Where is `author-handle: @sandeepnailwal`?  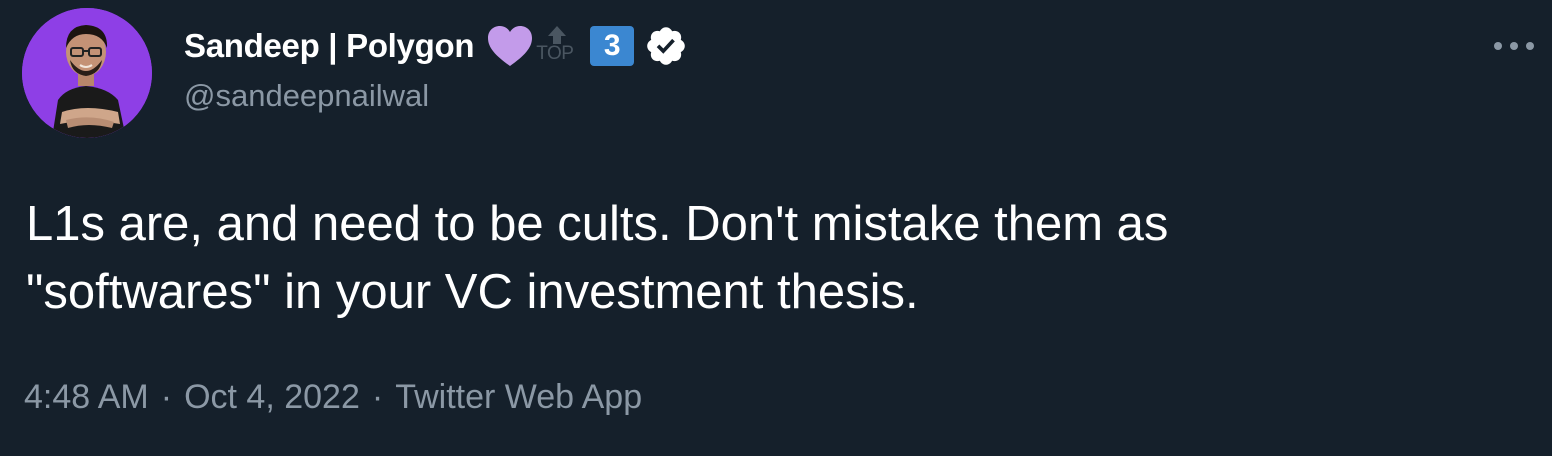
author-handle: @sandeepnailwal is located at coordinates (306, 96).